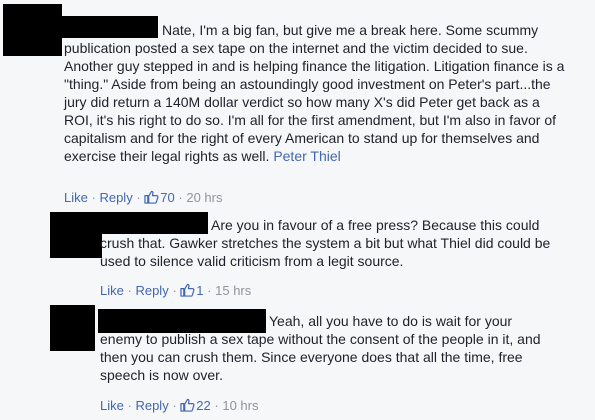  I want to click on timestamp: 10 hrs, so click(240, 405).